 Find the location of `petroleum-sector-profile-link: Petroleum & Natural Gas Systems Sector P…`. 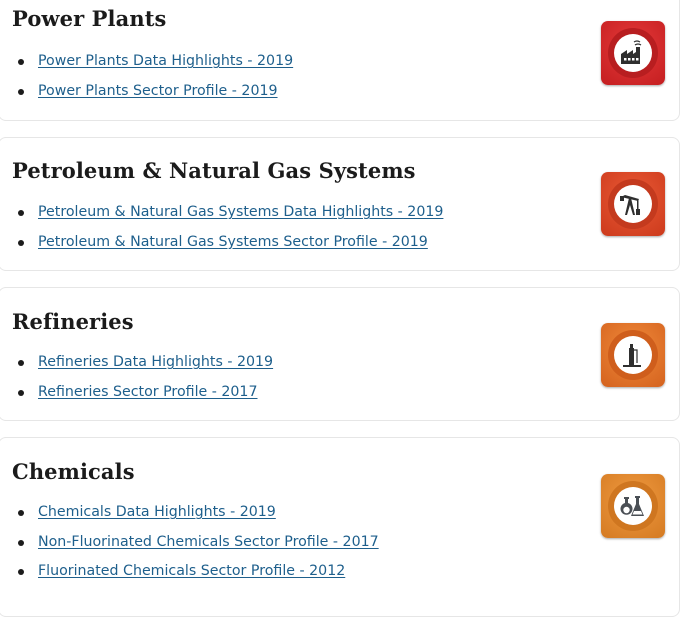

petroleum-sector-profile-link: Petroleum & Natural Gas Systems Sector P… is located at coordinates (233, 242).